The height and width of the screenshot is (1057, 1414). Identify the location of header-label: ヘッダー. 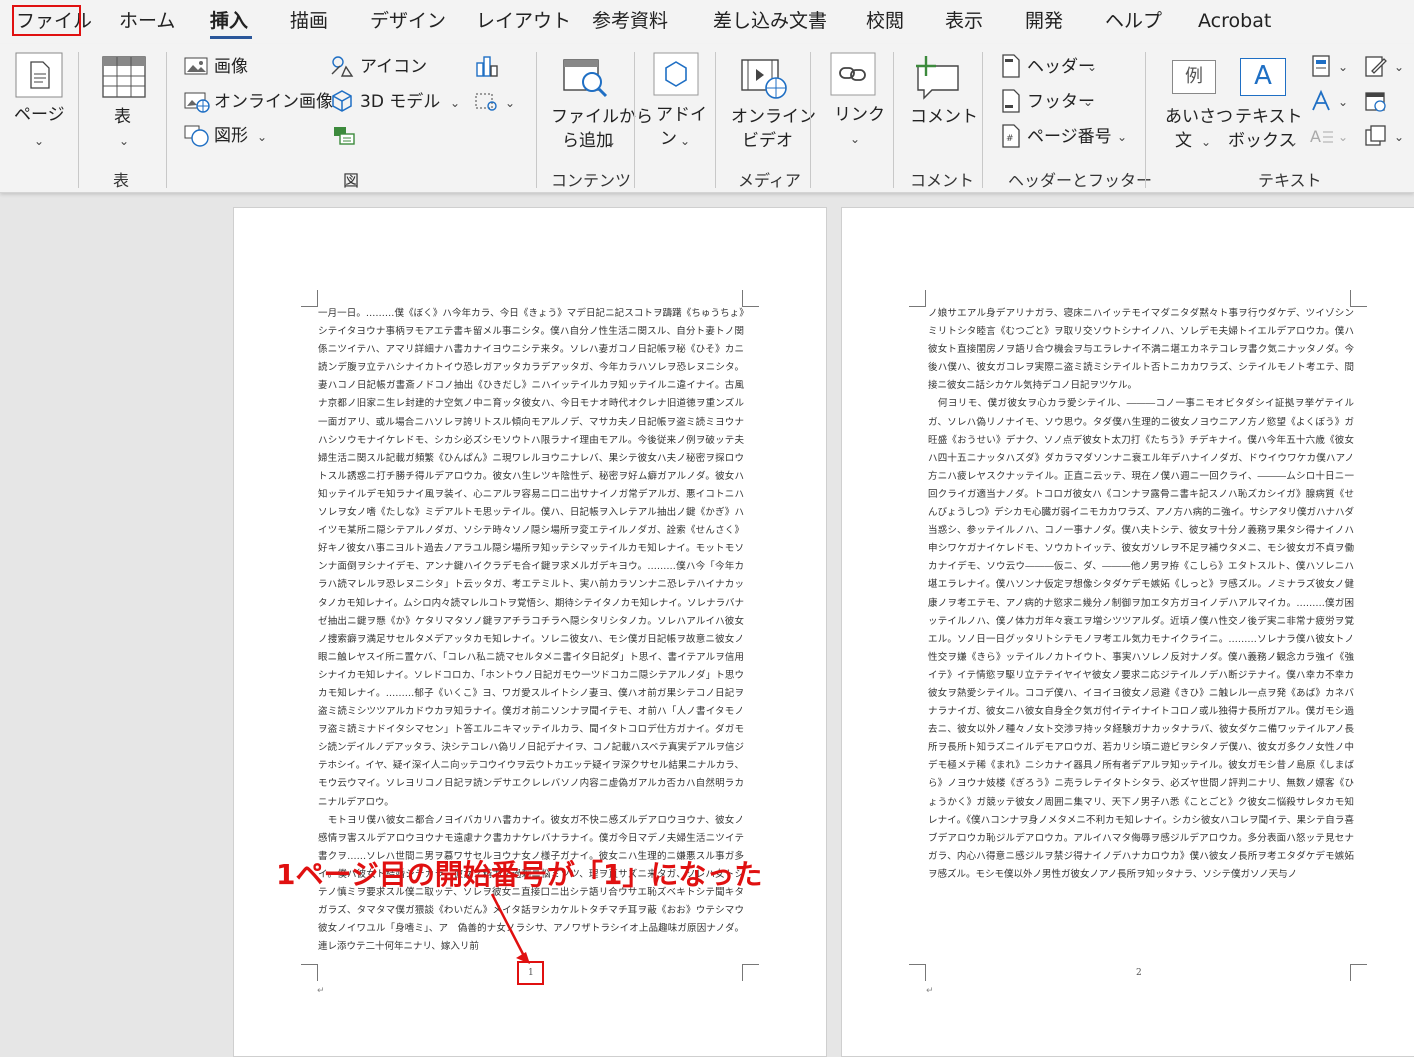
(1061, 67).